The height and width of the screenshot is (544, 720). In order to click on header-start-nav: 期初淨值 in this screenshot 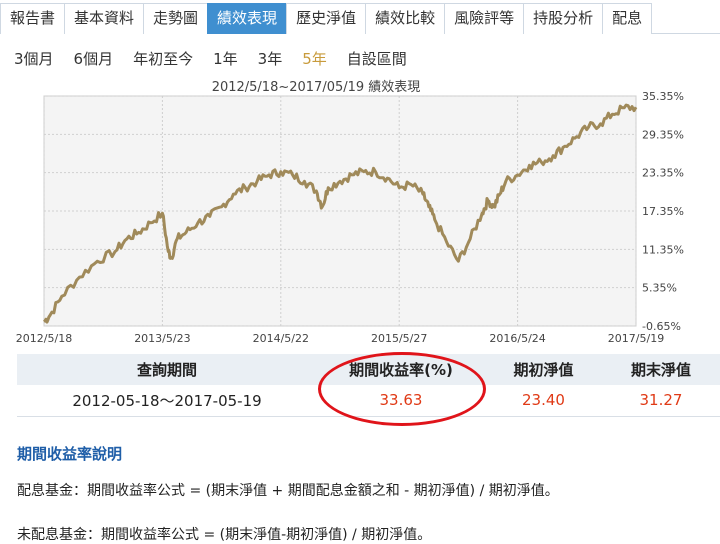, I will do `click(543, 369)`.